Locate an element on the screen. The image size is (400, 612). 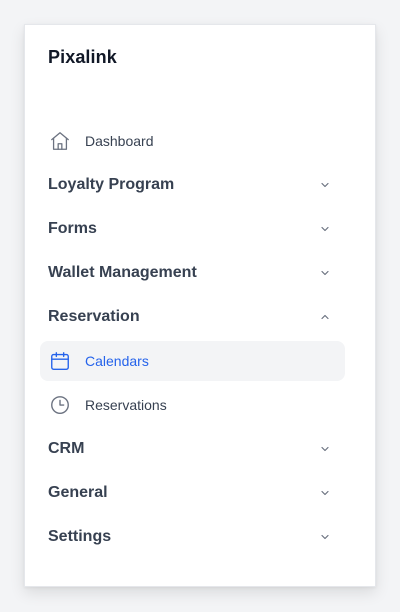
section-label: General is located at coordinates (78, 492).